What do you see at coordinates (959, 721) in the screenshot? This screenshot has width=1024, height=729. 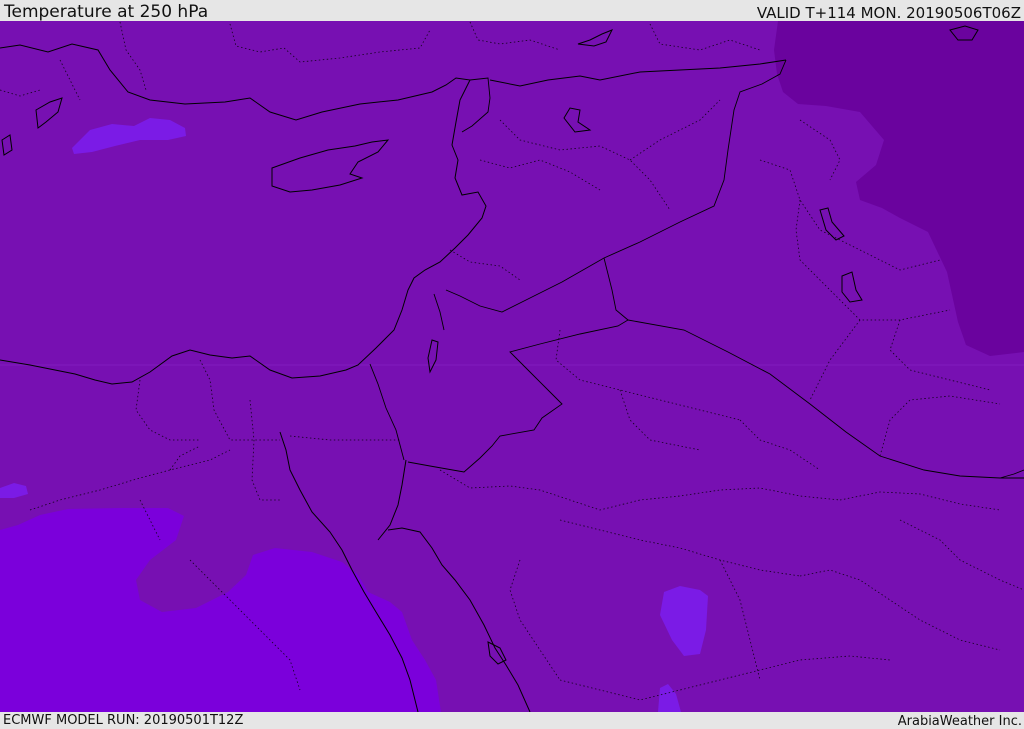 I see `credit-text: ArabiaWeather Inc.` at bounding box center [959, 721].